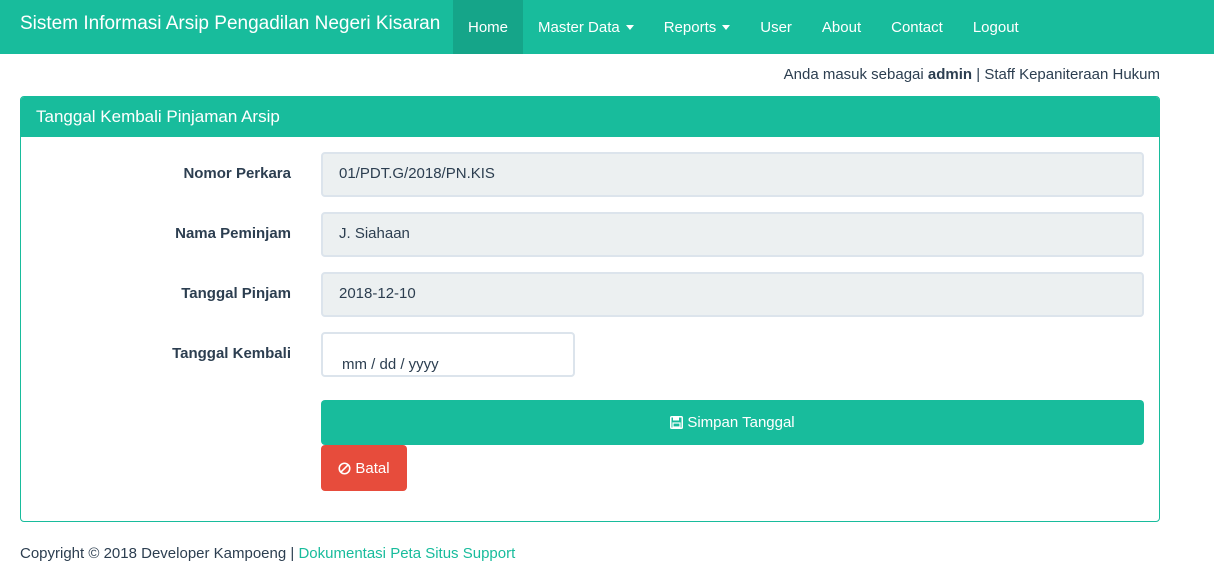 This screenshot has width=1214, height=581. Describe the element at coordinates (424, 553) in the screenshot. I see `footer-link-sitemap: Peta Situs` at that location.